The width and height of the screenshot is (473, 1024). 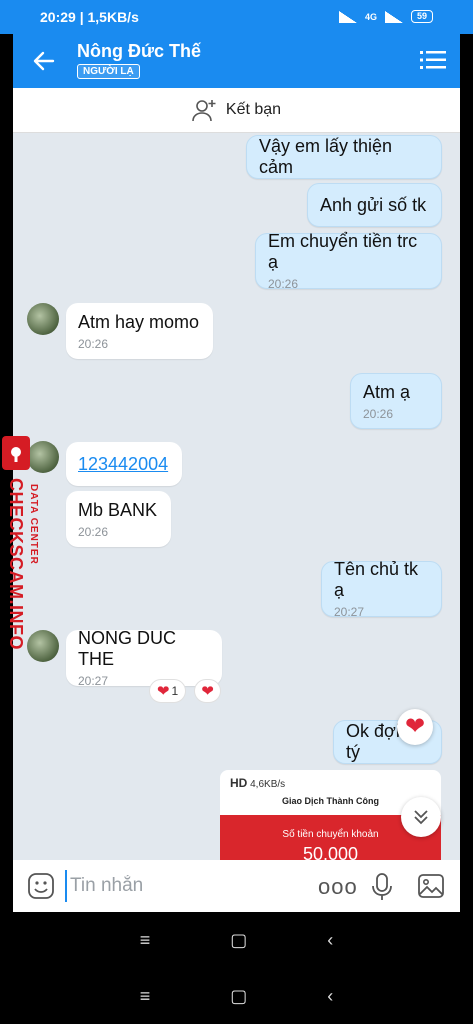 I want to click on sticker-icon, so click(x=41, y=886).